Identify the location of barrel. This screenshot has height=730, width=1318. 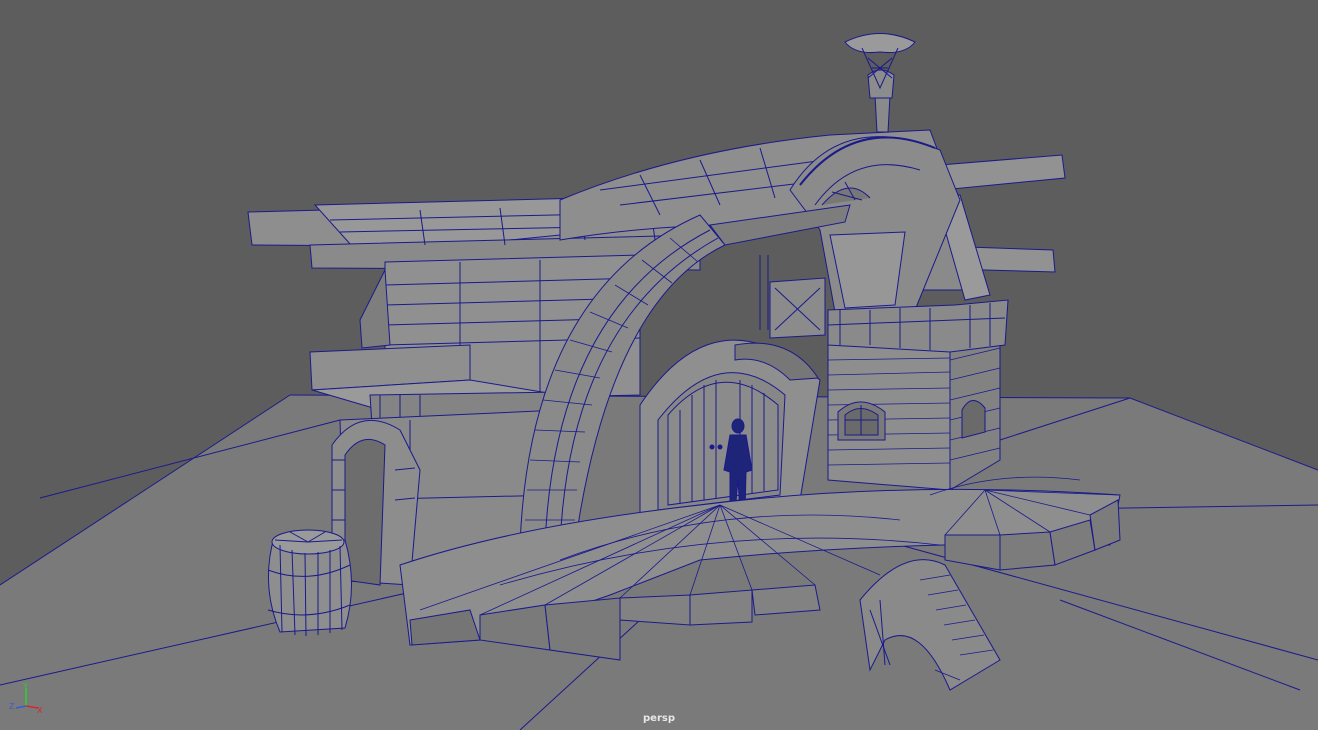
(309, 583).